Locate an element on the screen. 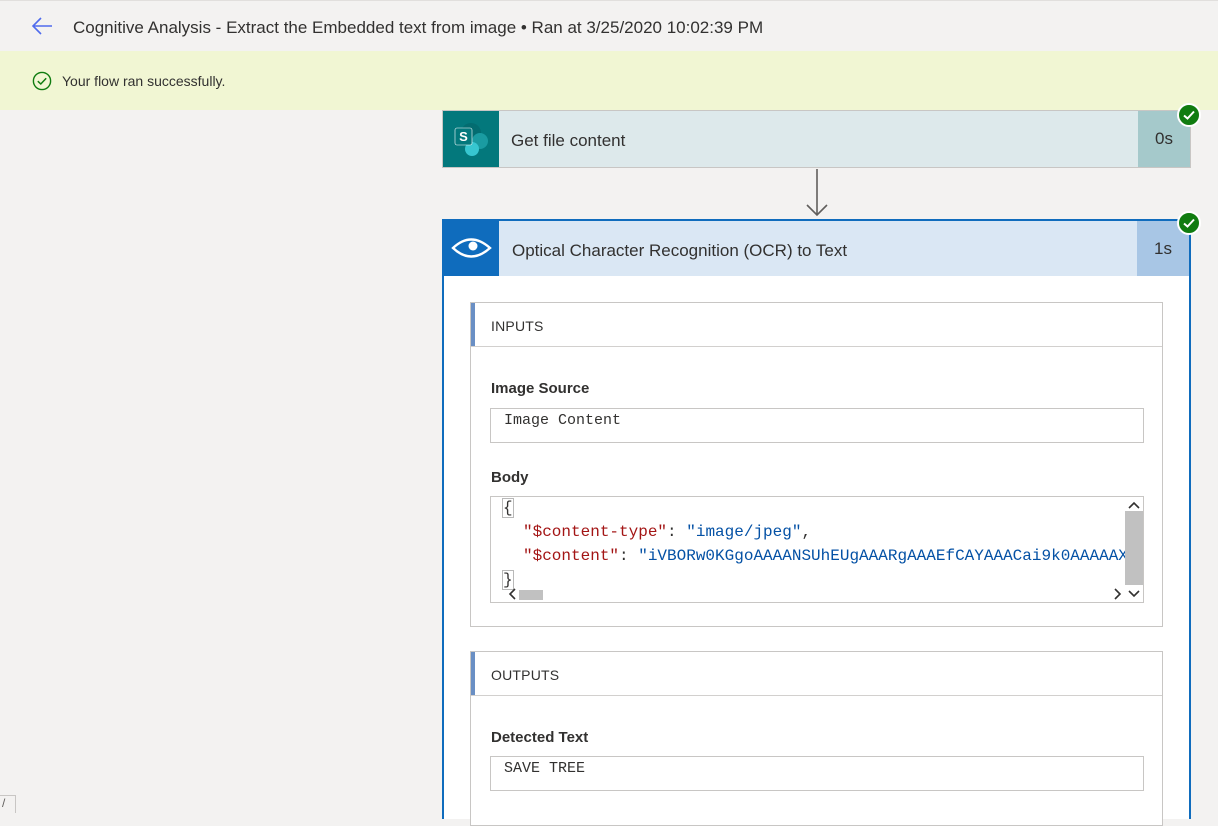 Image resolution: width=1218 pixels, height=826 pixels. inputs-title: INPUTS is located at coordinates (517, 326).